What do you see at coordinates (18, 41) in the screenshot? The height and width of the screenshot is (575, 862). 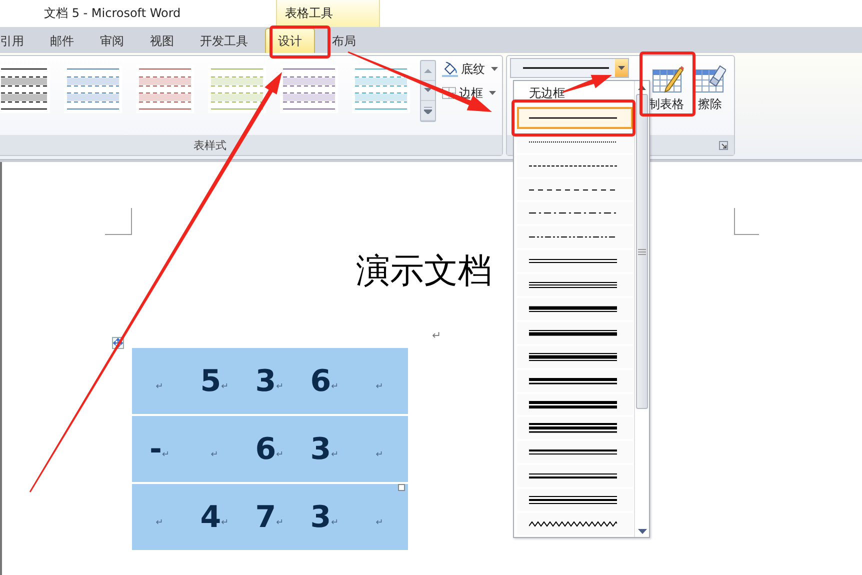 I see `ribbon-tab: 引用` at bounding box center [18, 41].